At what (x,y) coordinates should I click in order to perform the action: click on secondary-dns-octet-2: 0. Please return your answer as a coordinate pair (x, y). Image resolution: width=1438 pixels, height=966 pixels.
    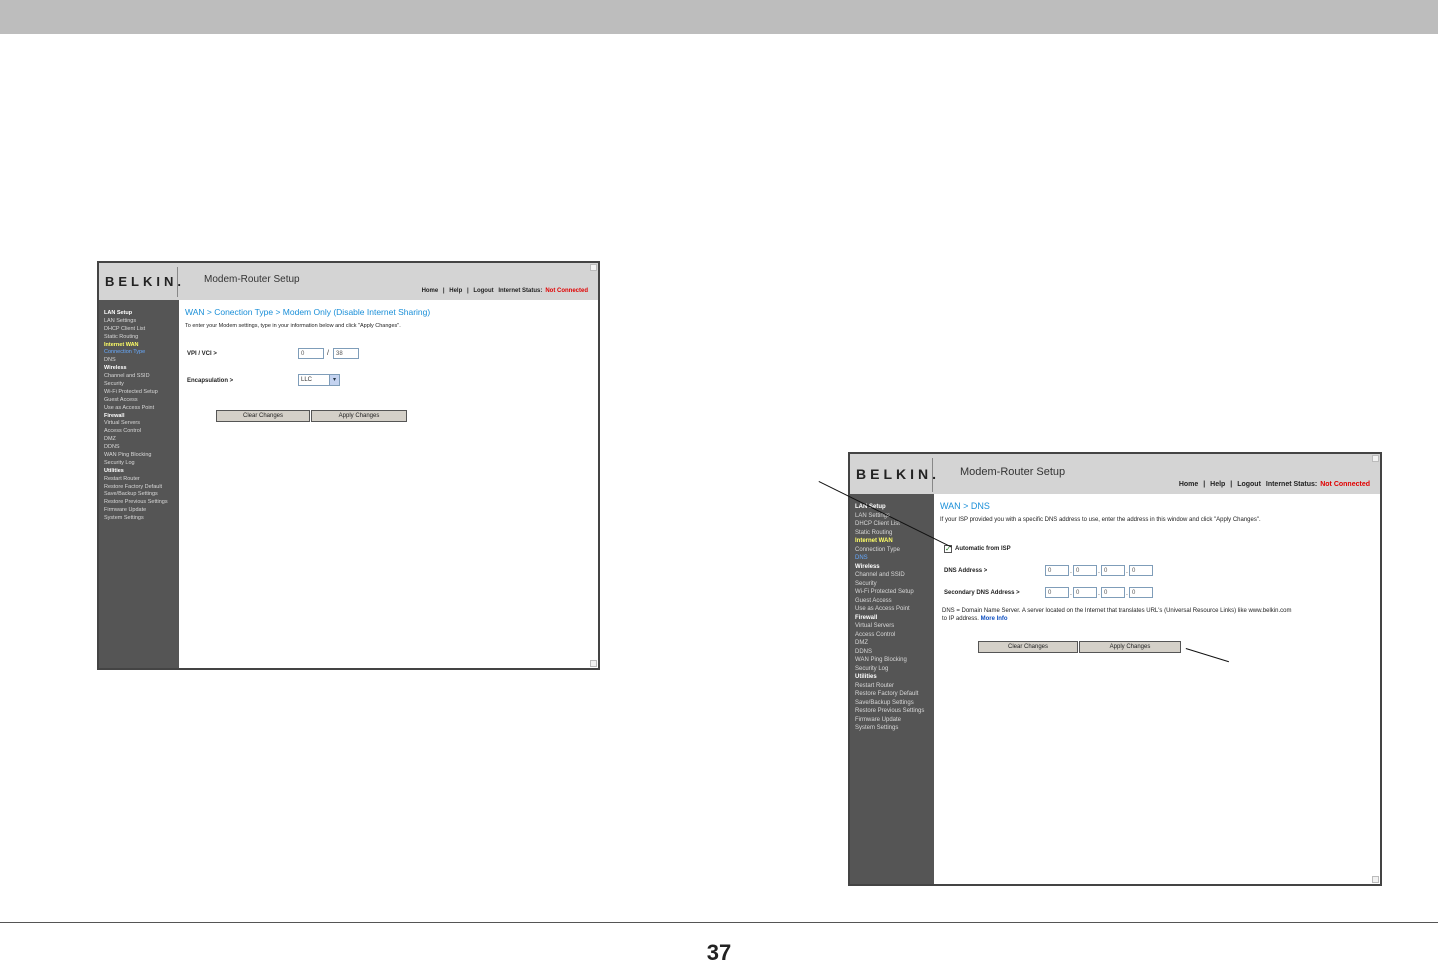
    Looking at the image, I should click on (1085, 592).